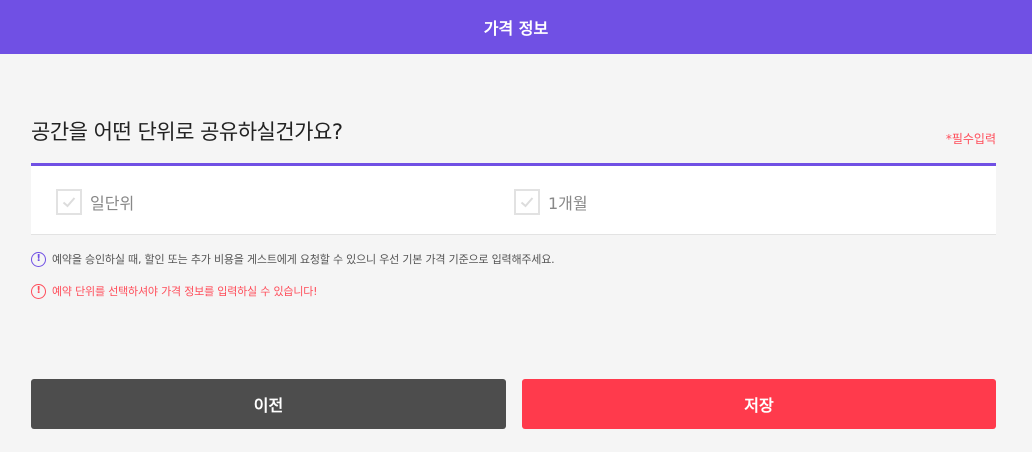 This screenshot has width=1032, height=452. I want to click on option-daily: 일단위, so click(95, 202).